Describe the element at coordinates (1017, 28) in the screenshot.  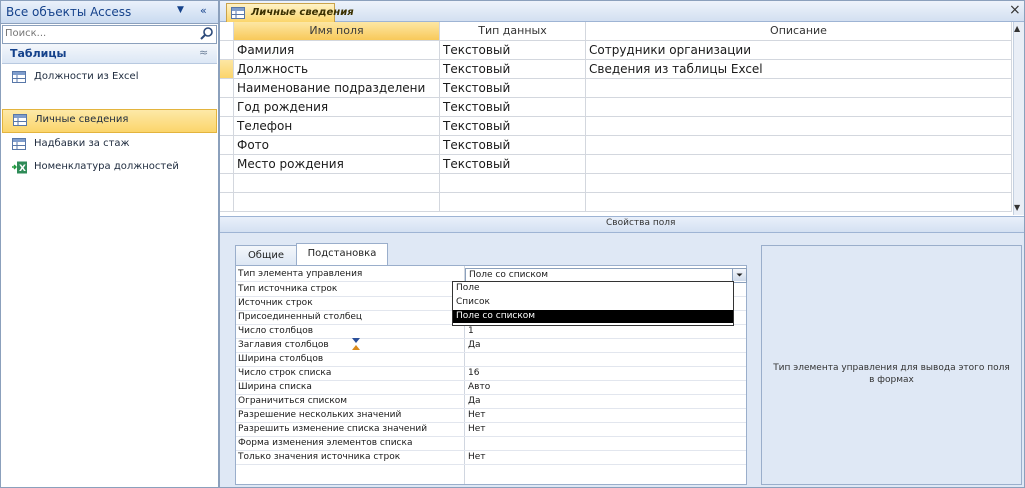
I see `scroll-up-icon: ▲` at that location.